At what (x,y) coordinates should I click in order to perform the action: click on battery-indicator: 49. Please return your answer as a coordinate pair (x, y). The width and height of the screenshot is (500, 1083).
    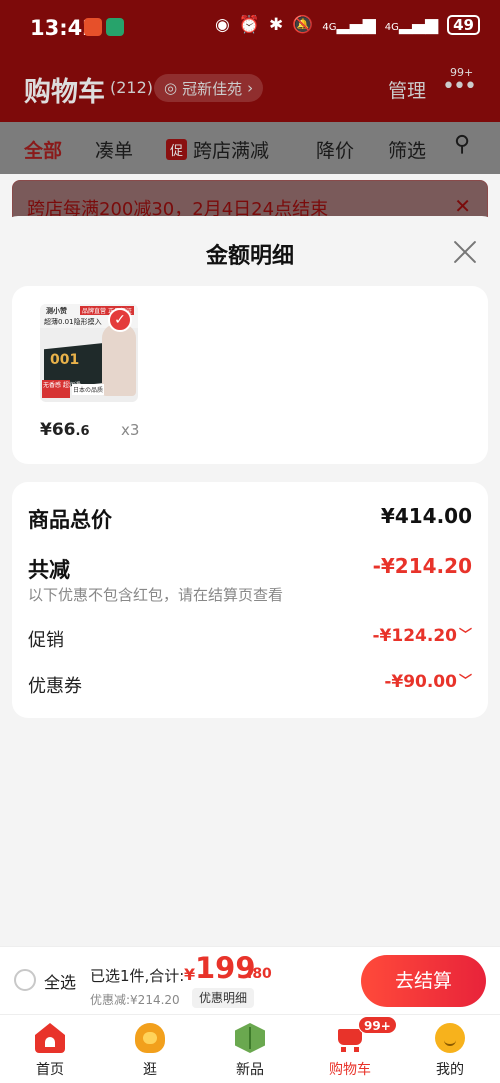
    Looking at the image, I should click on (463, 25).